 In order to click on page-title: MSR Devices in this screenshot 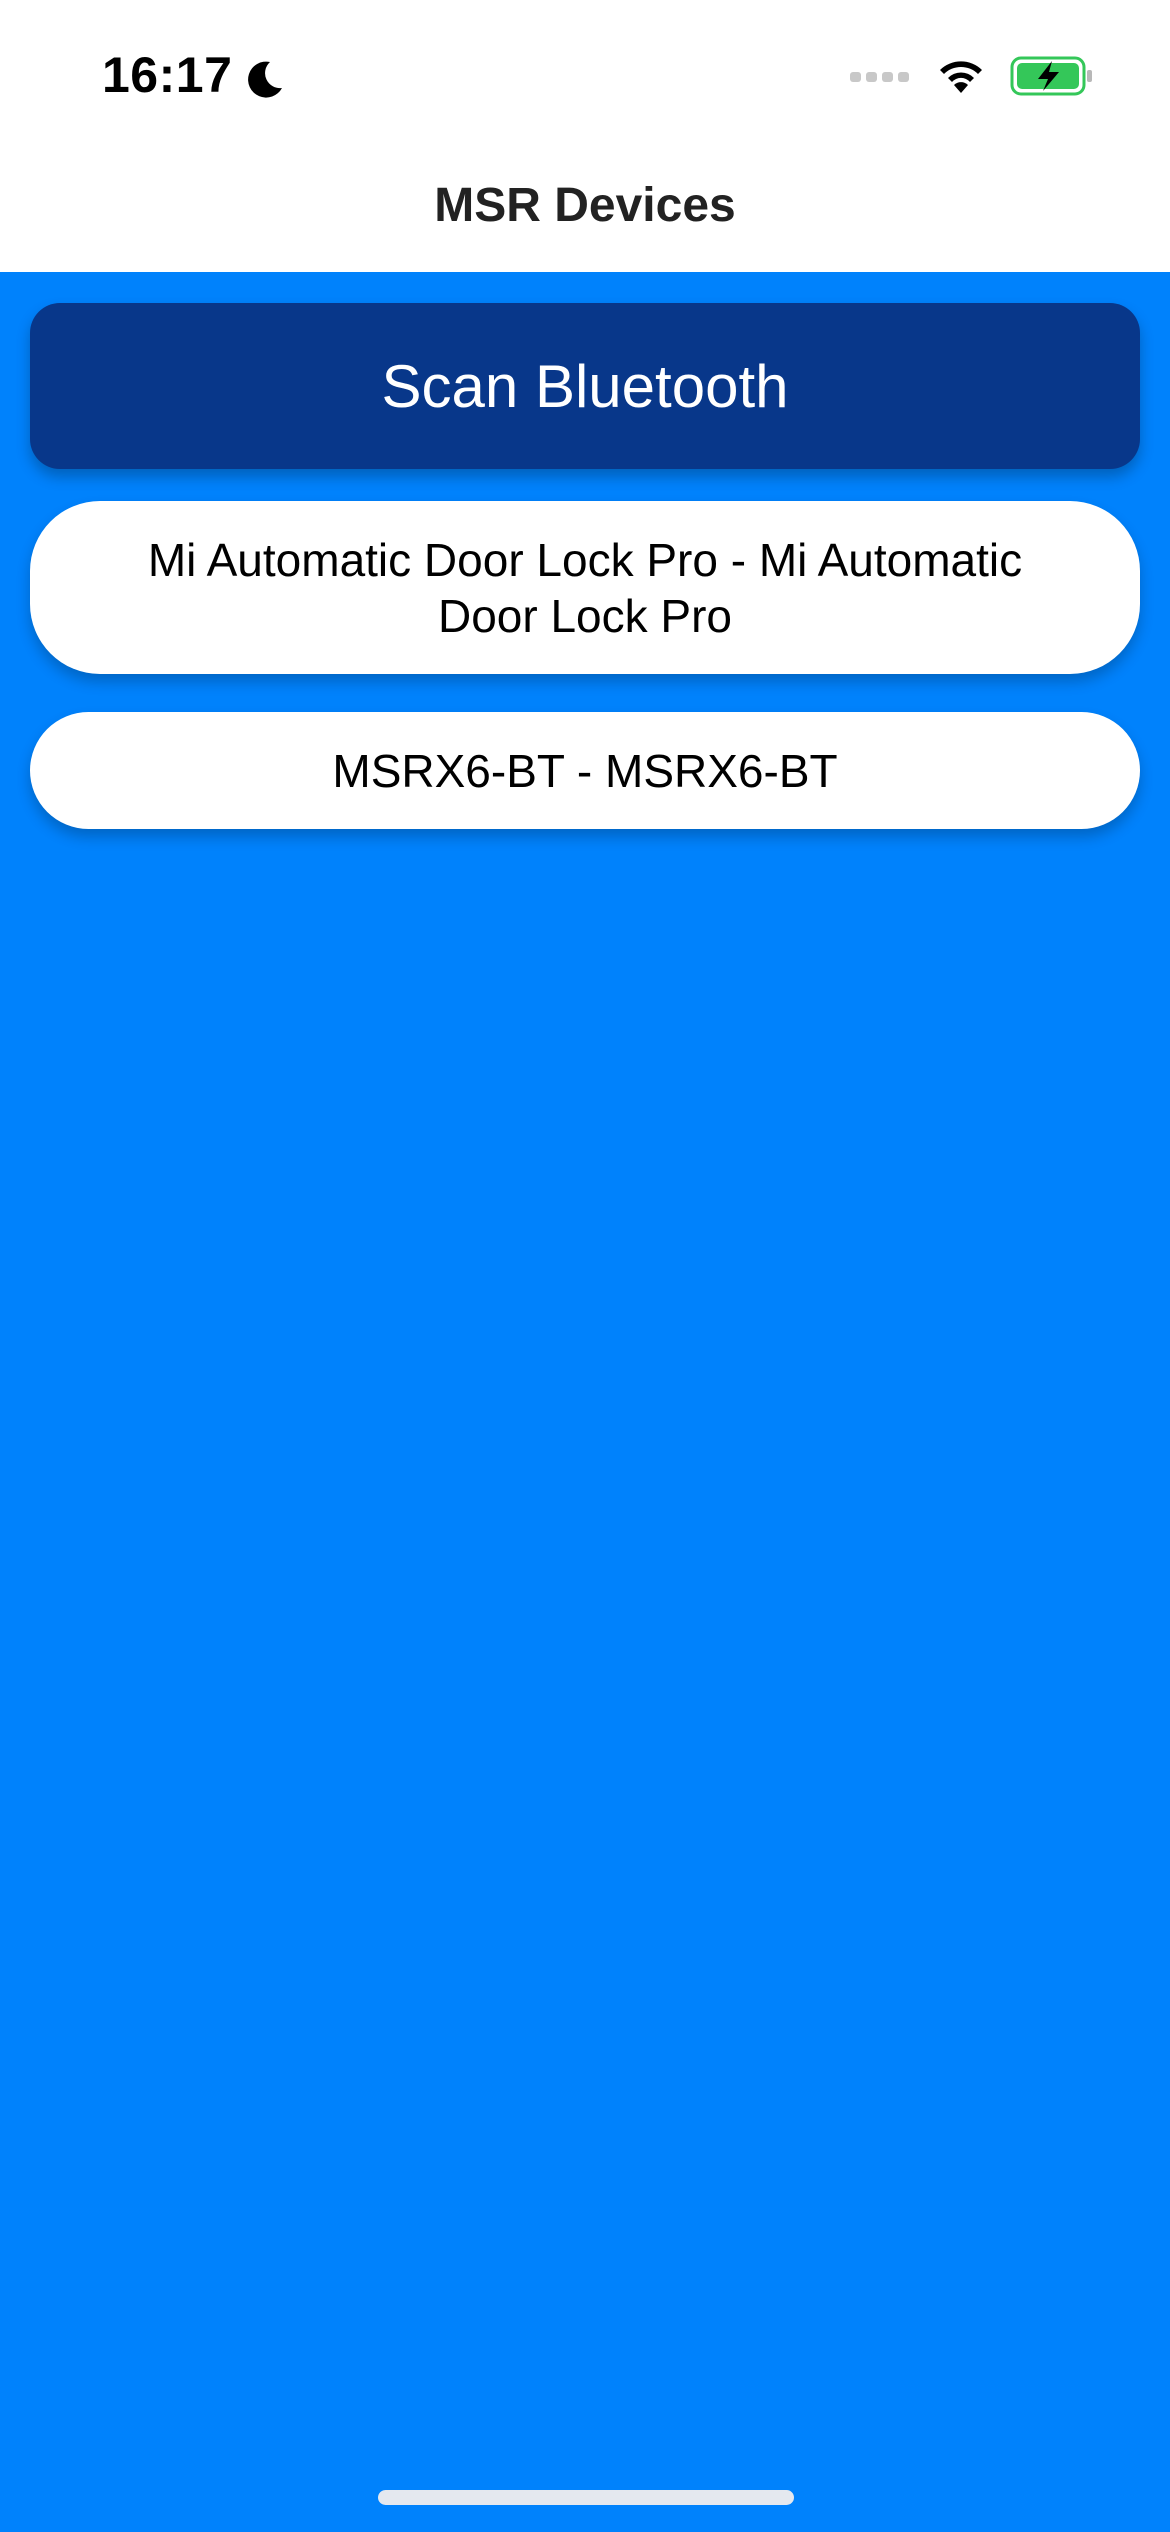, I will do `click(585, 205)`.